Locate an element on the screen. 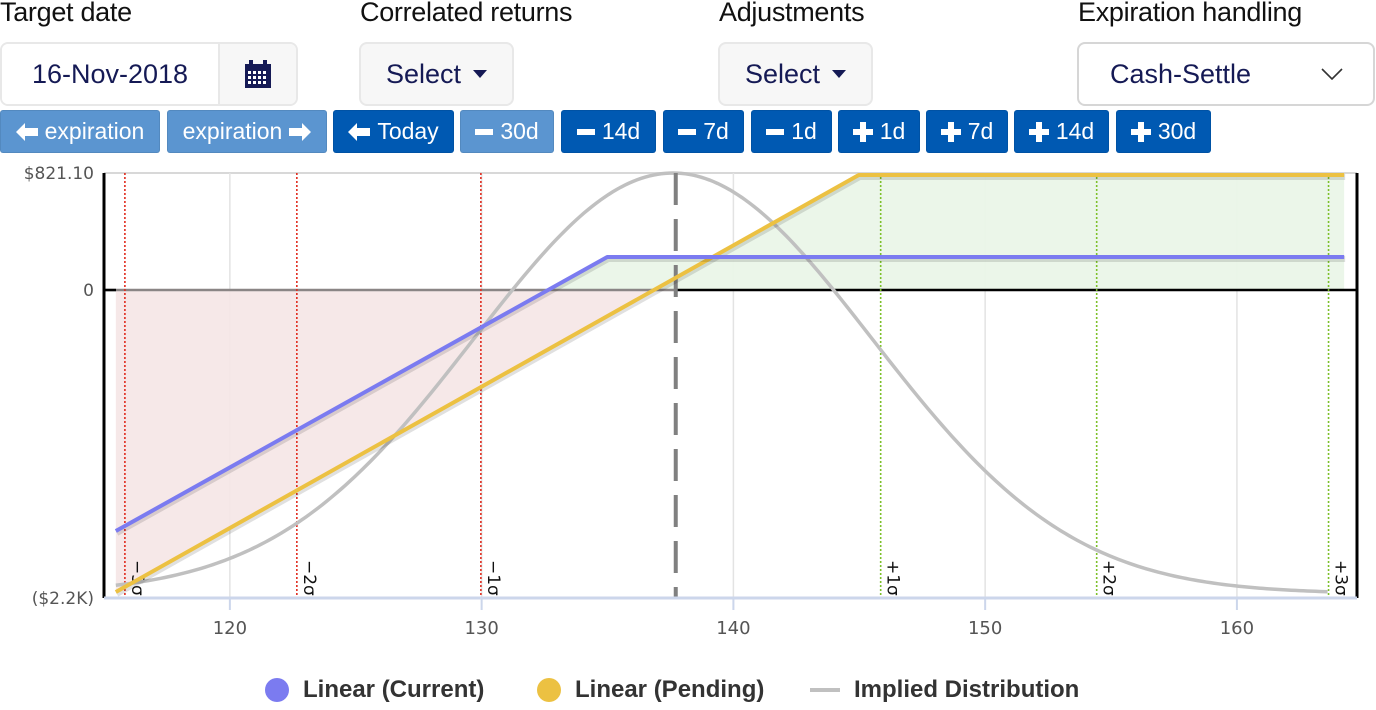  x-tick-label: 120 is located at coordinates (230, 628).